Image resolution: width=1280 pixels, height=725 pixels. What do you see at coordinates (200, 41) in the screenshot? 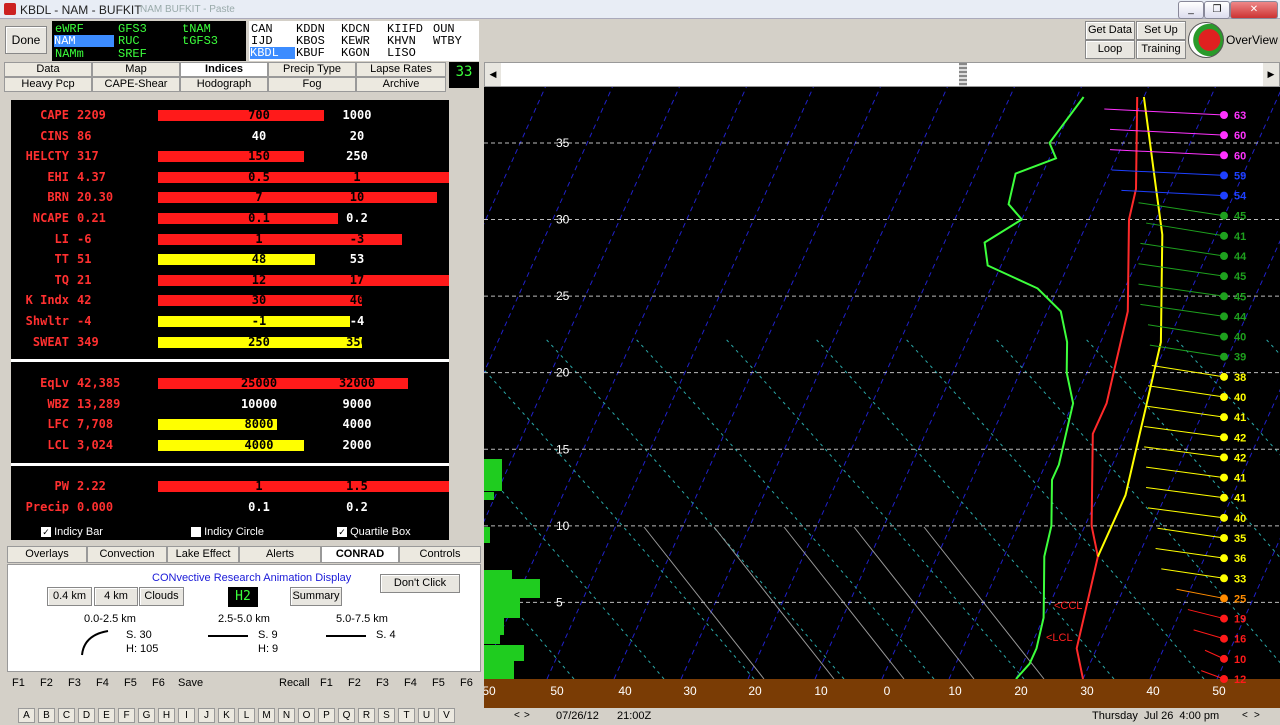
I see `model-tgfs3: tGFS3` at bounding box center [200, 41].